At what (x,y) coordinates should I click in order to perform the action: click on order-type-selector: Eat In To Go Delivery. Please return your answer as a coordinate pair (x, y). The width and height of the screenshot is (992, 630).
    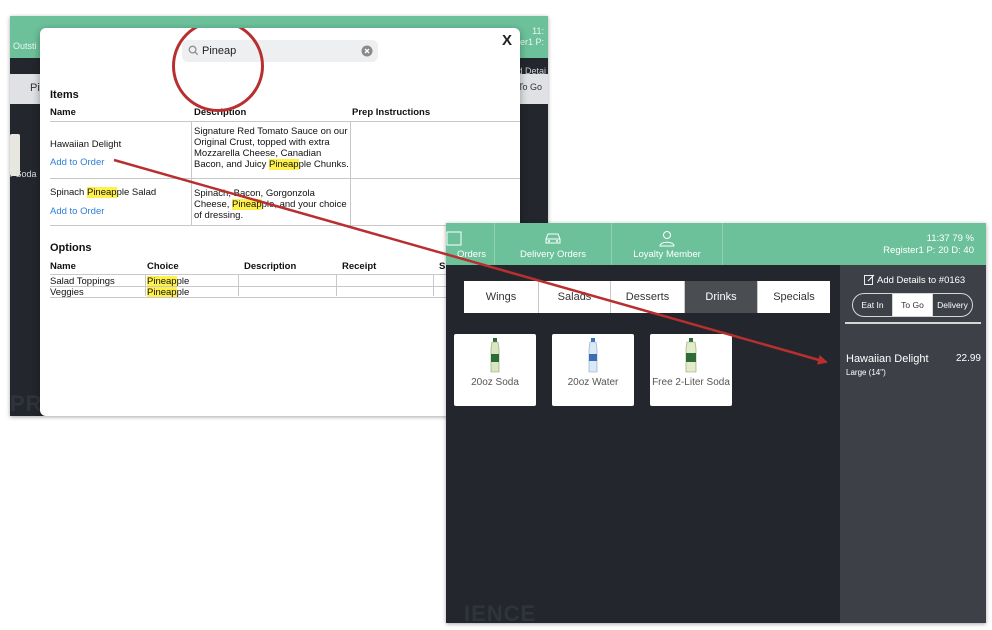
    Looking at the image, I should click on (912, 305).